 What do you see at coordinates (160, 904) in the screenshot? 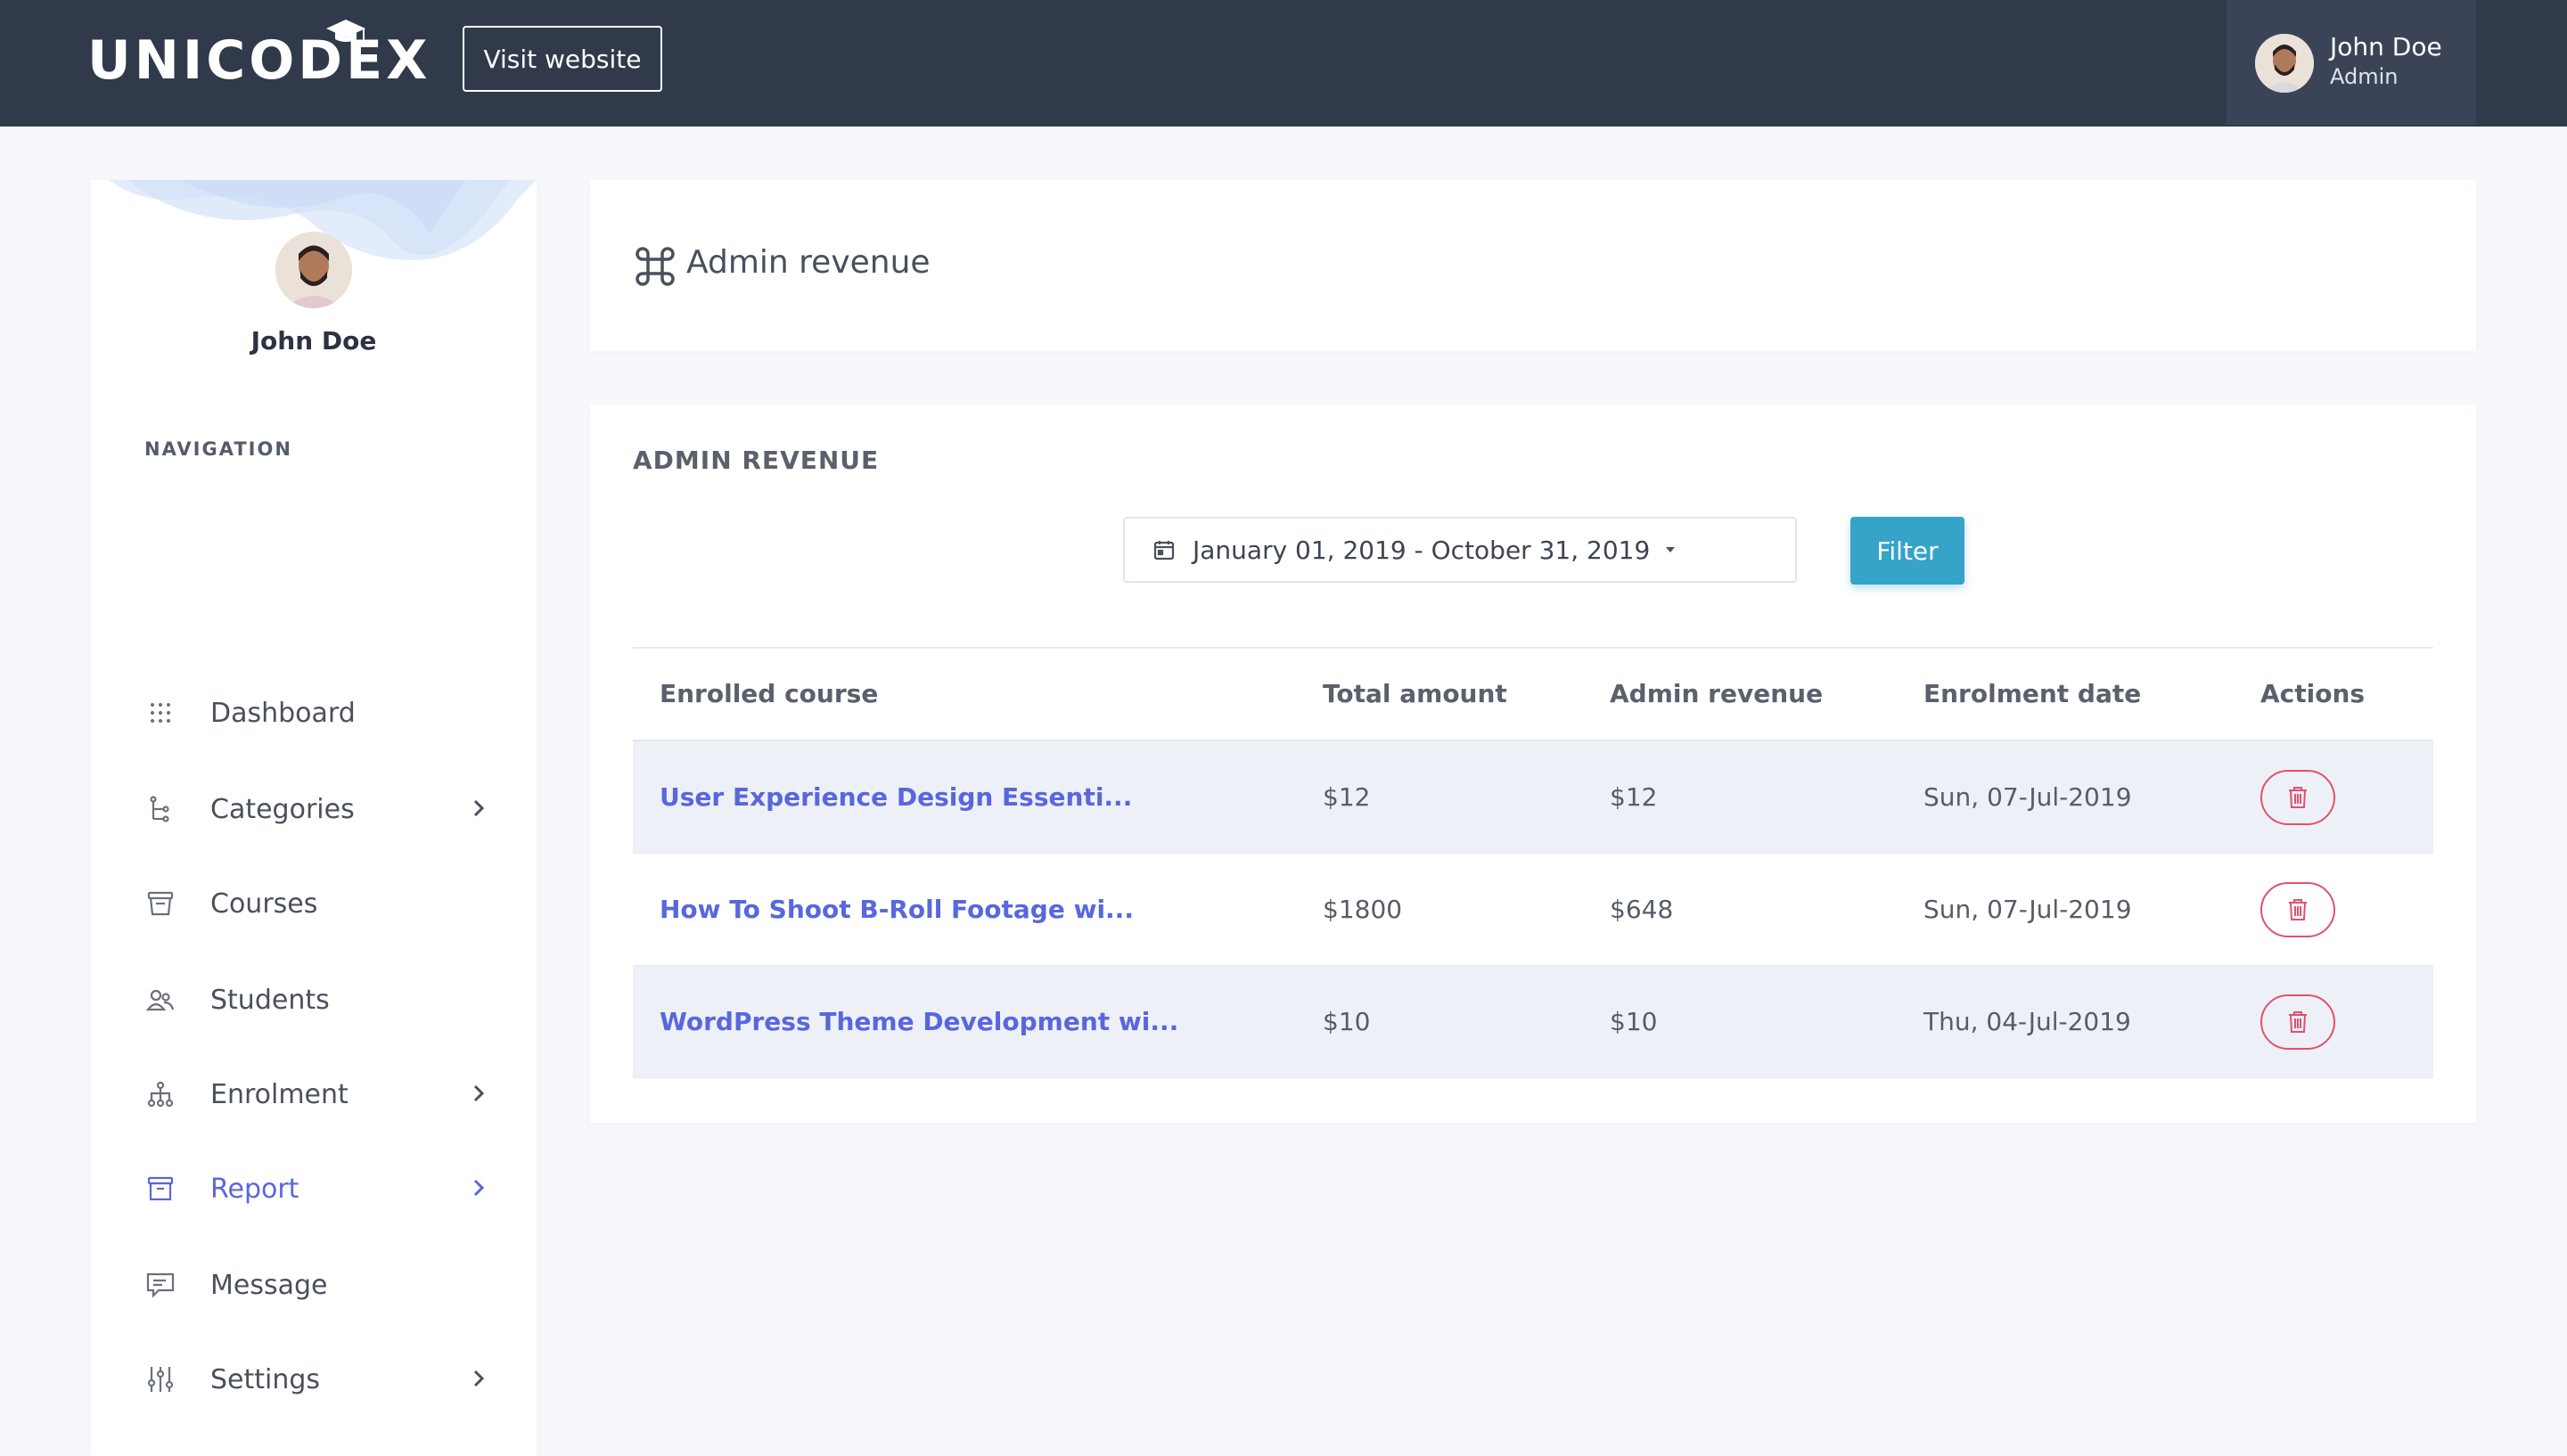
I see `archive-icon` at bounding box center [160, 904].